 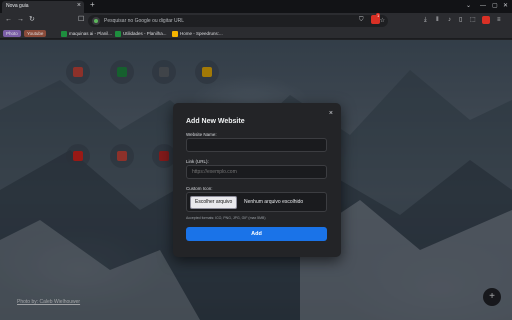 I want to click on tab-strip: Nova guia × + ⌄ — ▢ ✕, so click(x=256, y=6).